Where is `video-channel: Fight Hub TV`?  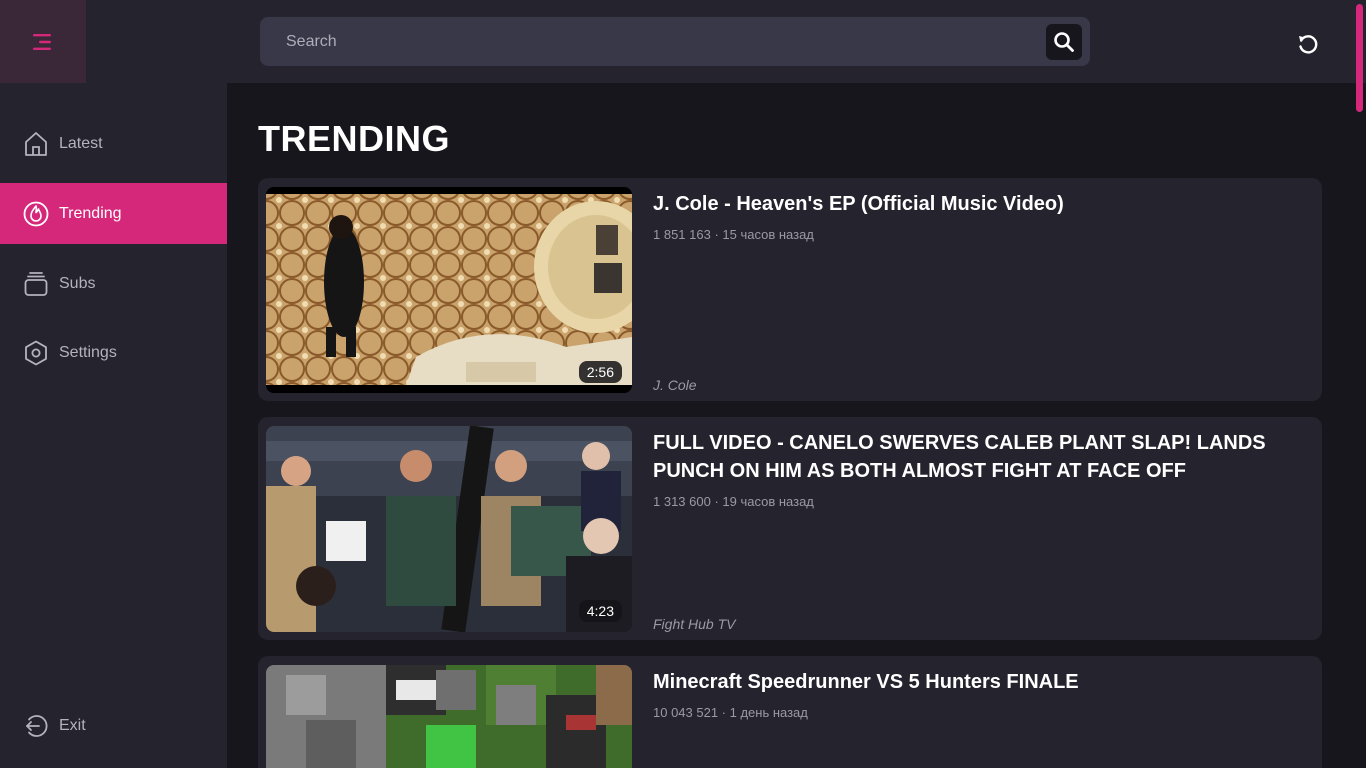
video-channel: Fight Hub TV is located at coordinates (694, 624).